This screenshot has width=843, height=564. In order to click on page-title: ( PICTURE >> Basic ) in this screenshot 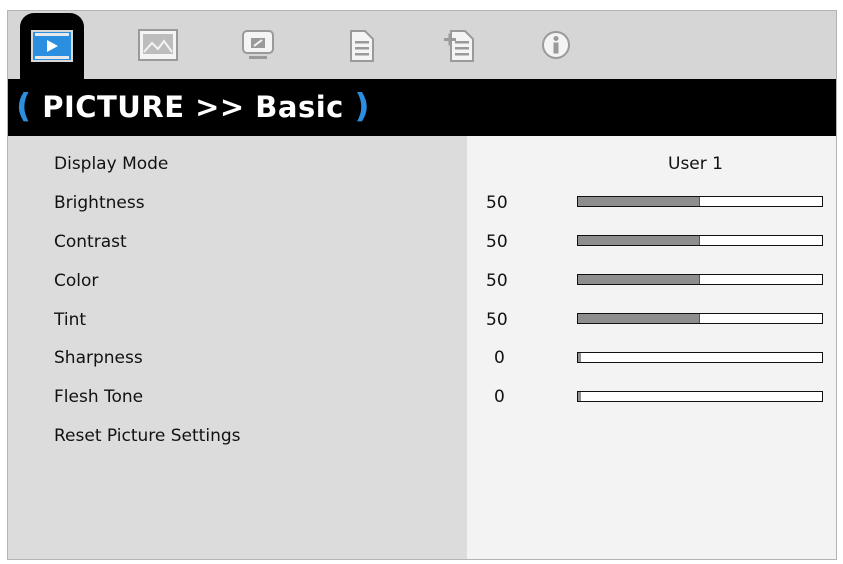, I will do `click(193, 106)`.